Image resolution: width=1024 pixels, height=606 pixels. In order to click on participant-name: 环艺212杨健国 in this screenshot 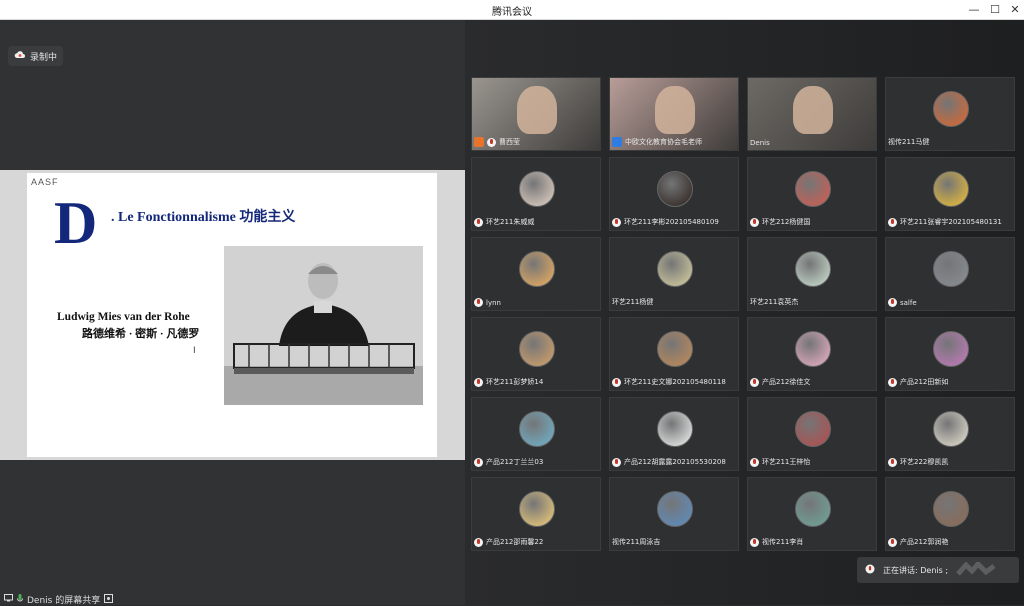, I will do `click(786, 222)`.